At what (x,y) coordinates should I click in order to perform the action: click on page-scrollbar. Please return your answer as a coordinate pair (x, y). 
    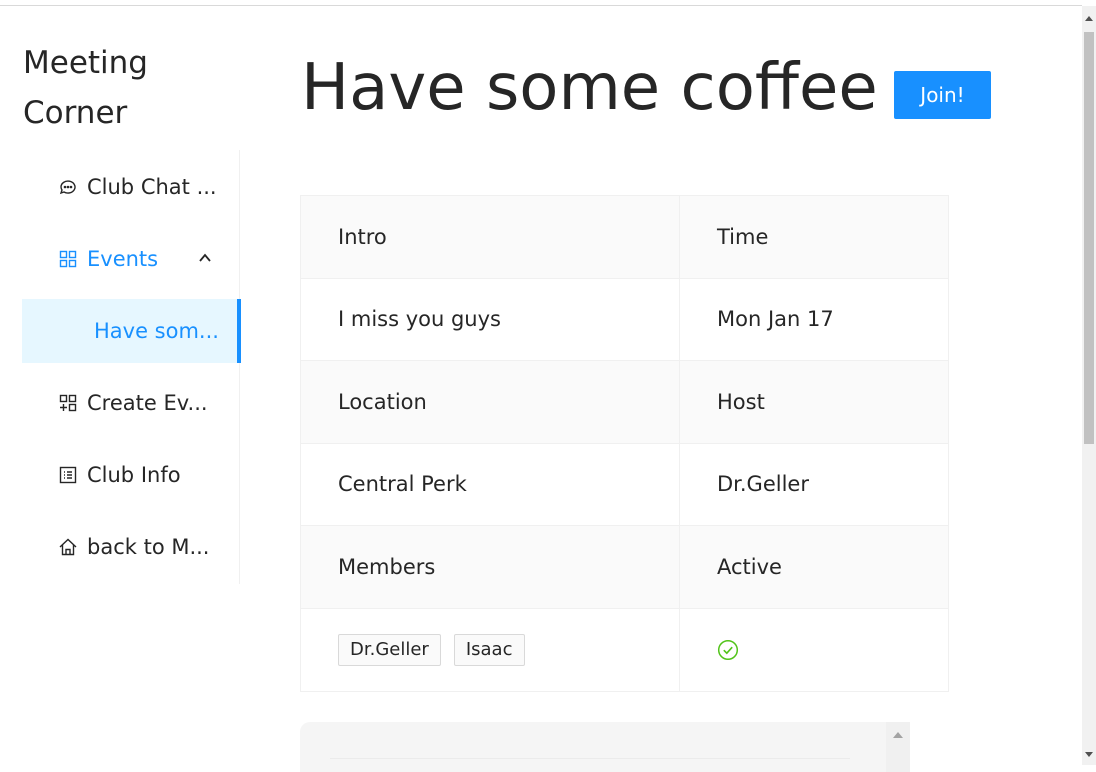
    Looking at the image, I should click on (1089, 385).